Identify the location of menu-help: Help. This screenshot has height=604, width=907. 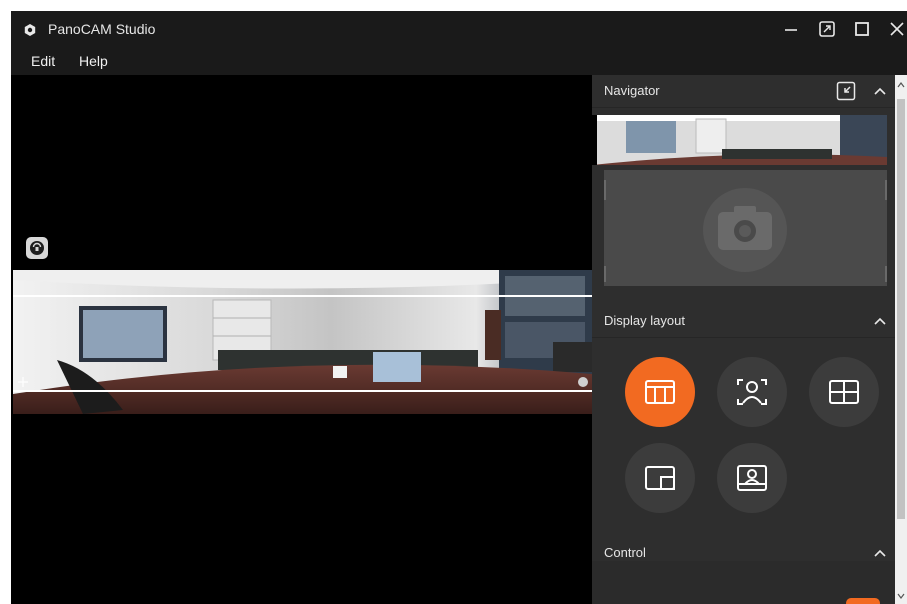
(93, 61).